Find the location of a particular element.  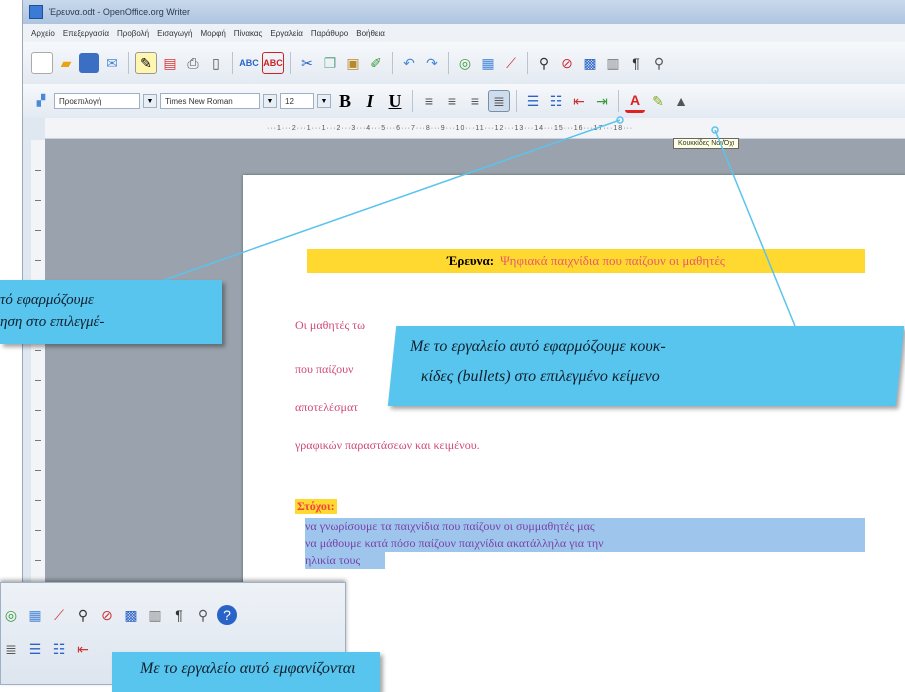

align-left-icon: ≡ is located at coordinates (429, 101).